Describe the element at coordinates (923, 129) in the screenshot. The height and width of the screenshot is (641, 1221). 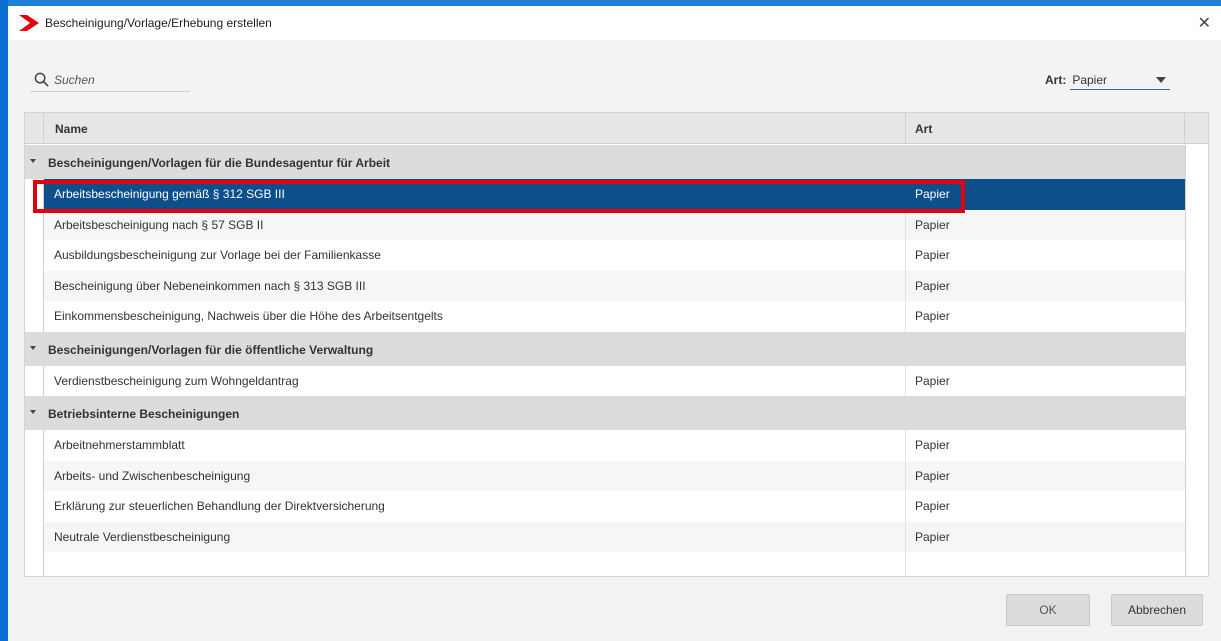
I see `column-header-art: Art` at that location.